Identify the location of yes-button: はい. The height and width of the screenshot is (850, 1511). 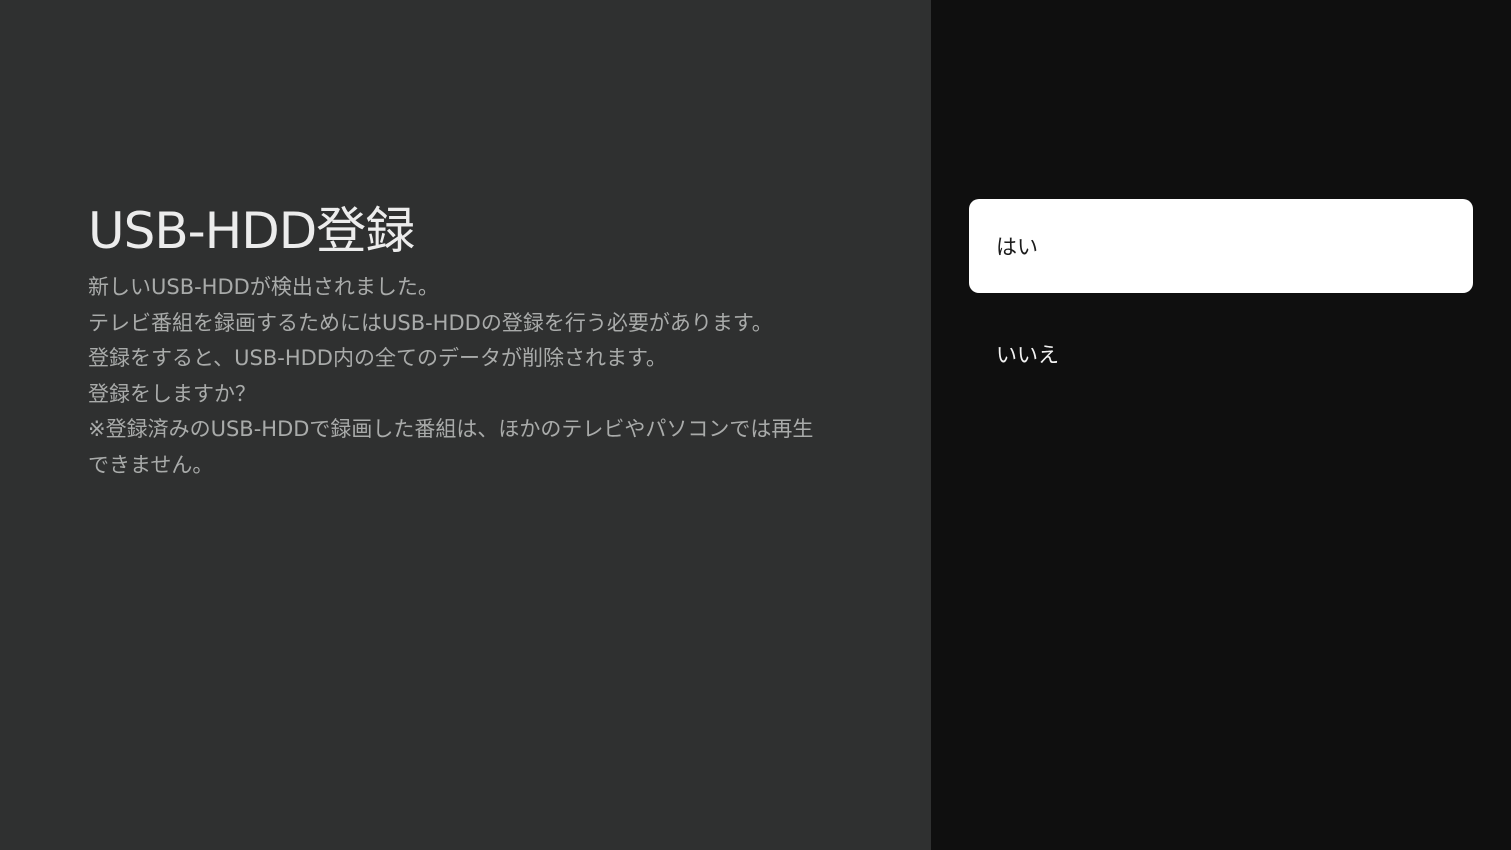
(1221, 246).